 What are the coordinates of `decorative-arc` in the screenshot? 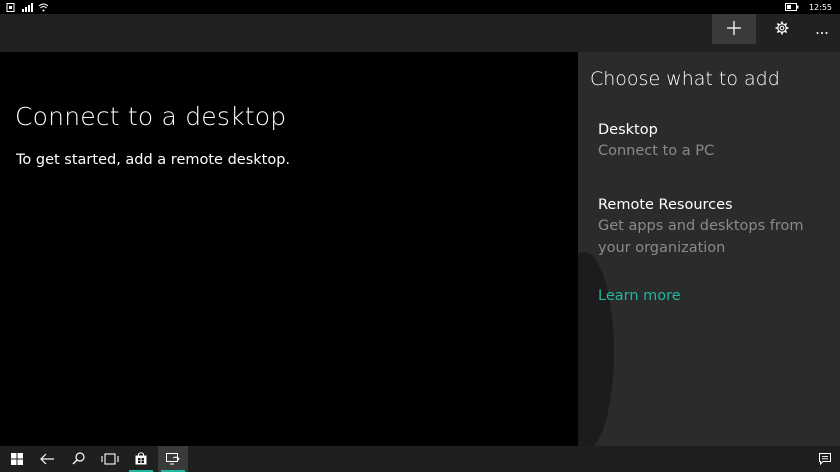 It's located at (596, 349).